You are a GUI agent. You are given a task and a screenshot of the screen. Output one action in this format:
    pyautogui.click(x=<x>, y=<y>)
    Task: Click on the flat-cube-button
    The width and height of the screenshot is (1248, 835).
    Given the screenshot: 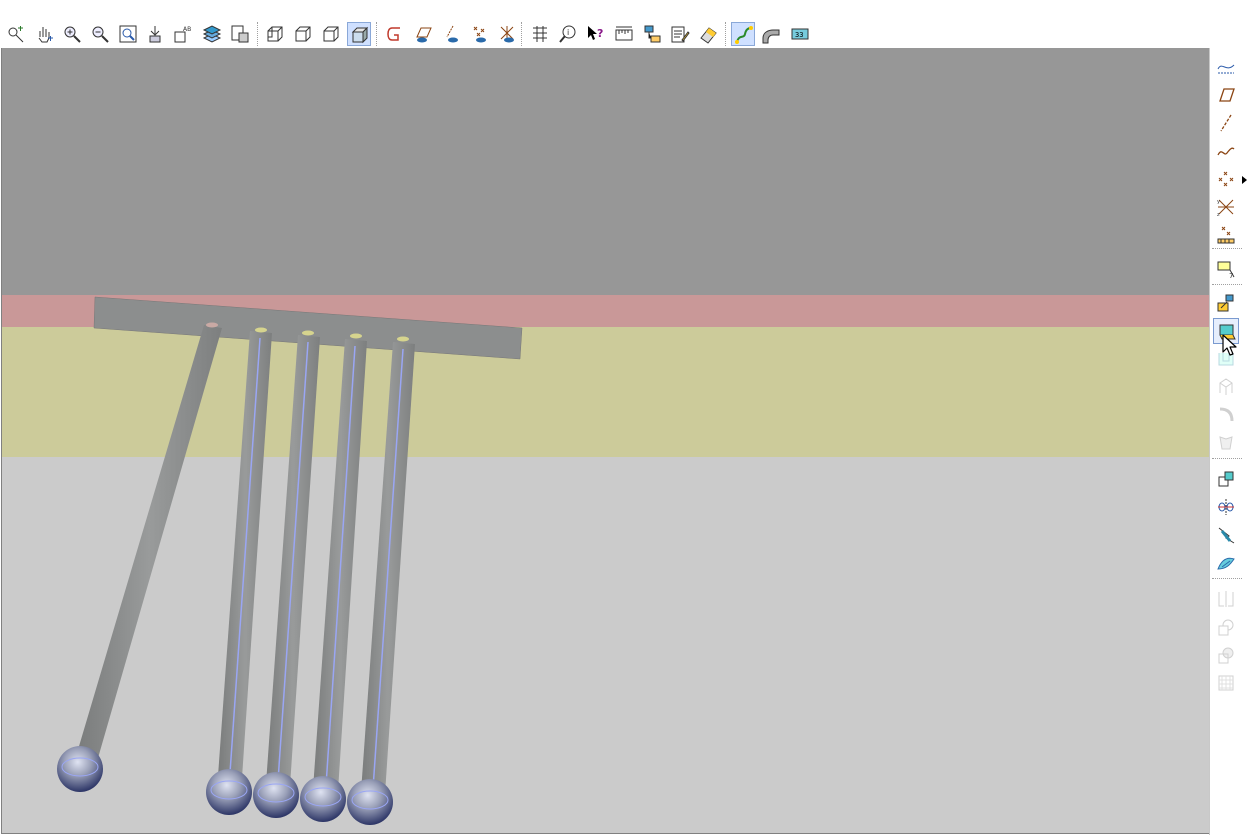 What is the action you would take?
    pyautogui.click(x=331, y=34)
    